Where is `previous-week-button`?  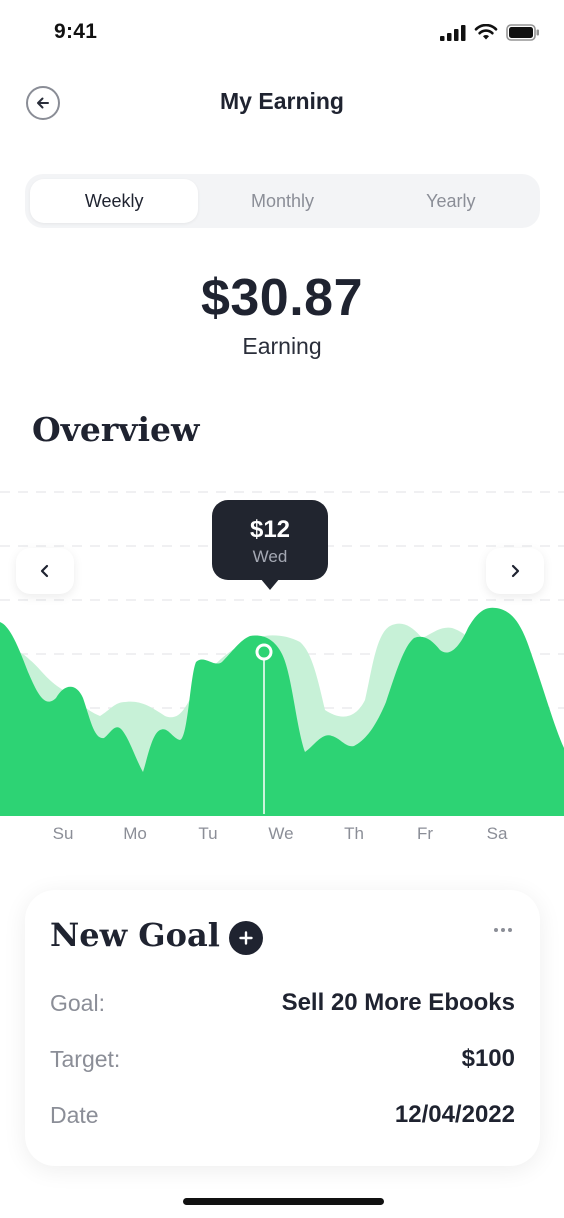 previous-week-button is located at coordinates (45, 571).